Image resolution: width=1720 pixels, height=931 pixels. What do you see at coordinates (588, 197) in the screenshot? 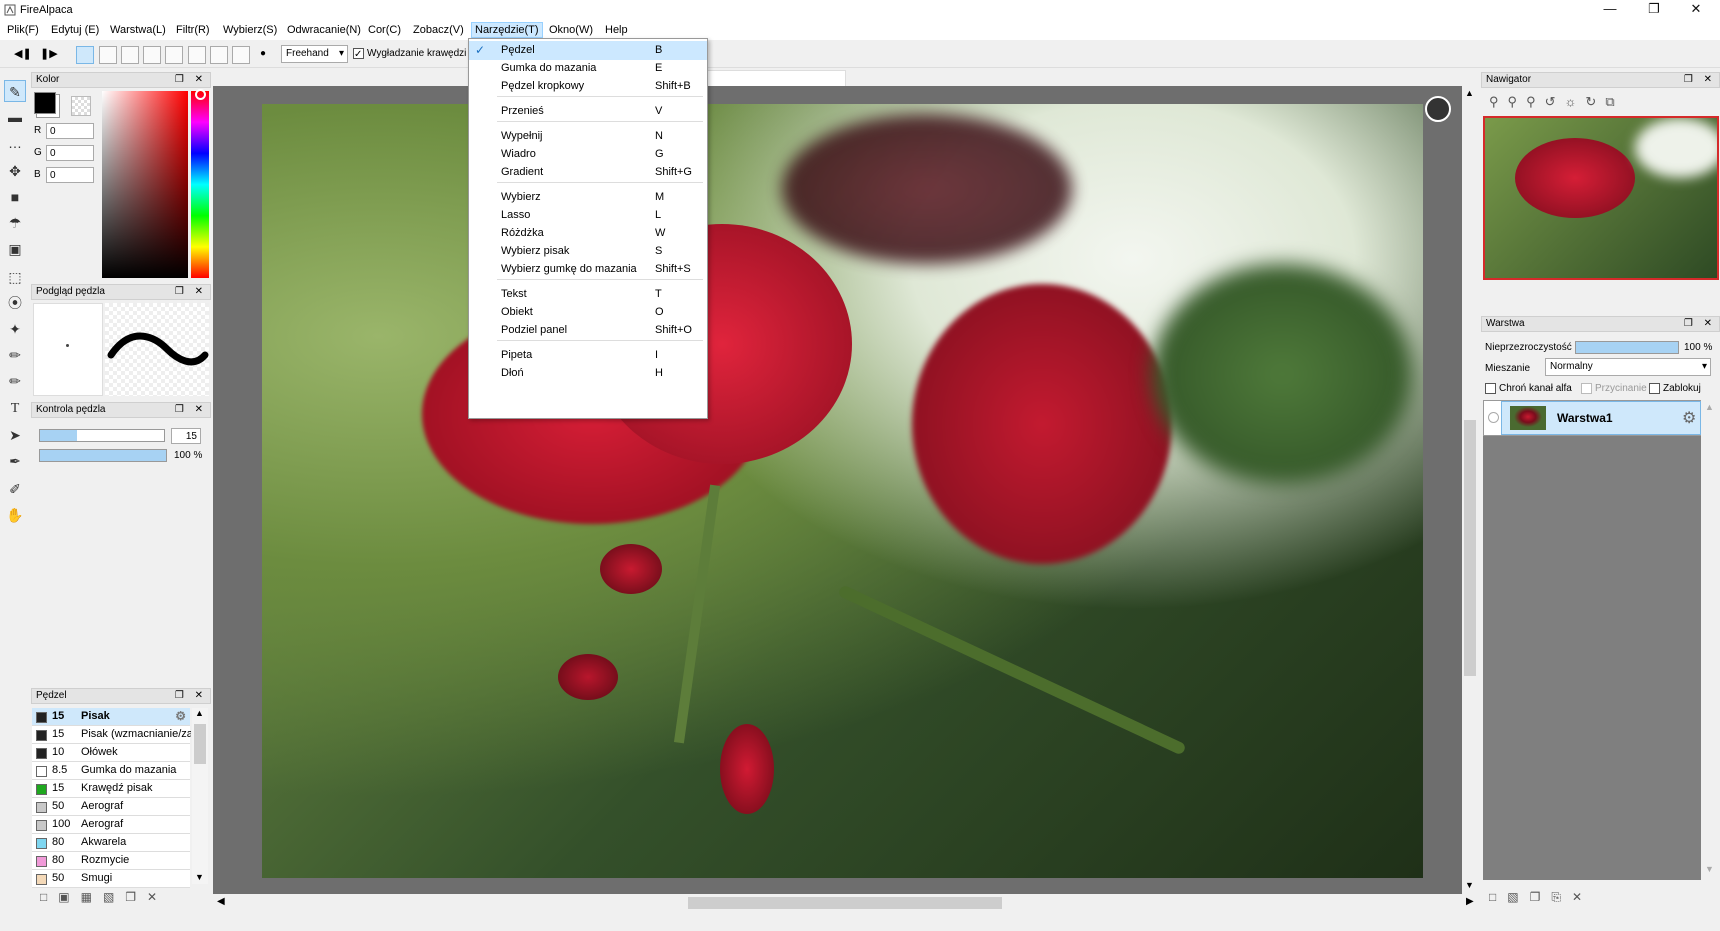
I see `menu-item-wybierz: Wybierz M` at bounding box center [588, 197].